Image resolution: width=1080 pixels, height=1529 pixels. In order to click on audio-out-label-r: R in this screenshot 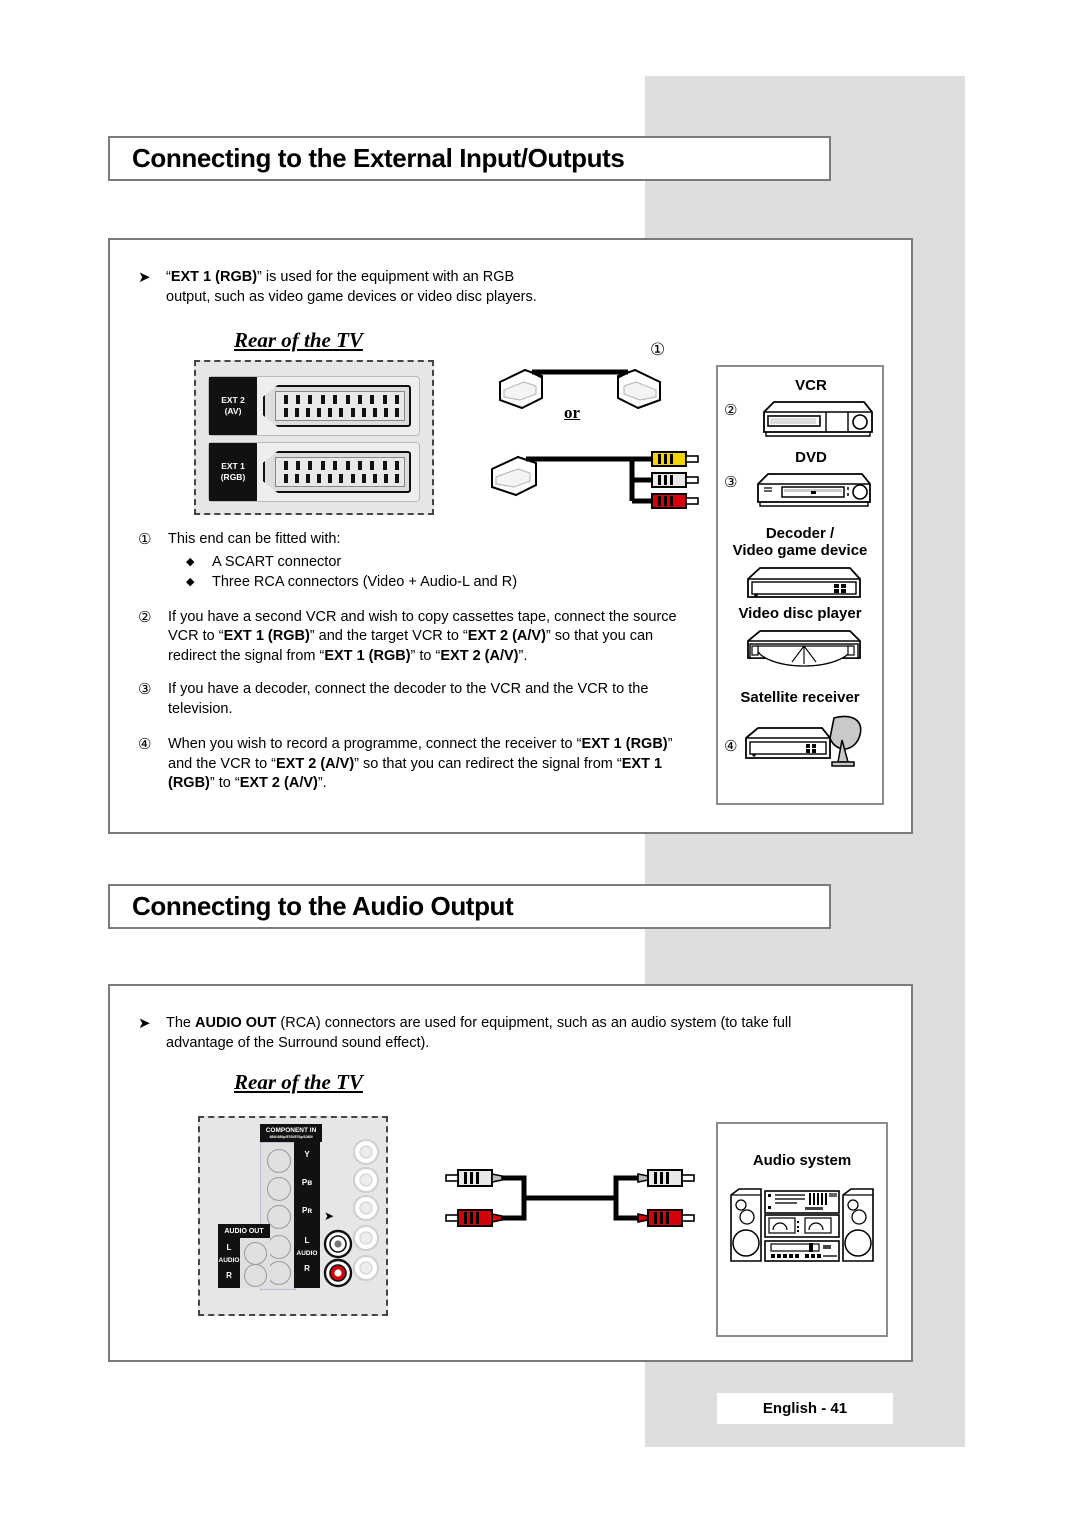, I will do `click(229, 1275)`.